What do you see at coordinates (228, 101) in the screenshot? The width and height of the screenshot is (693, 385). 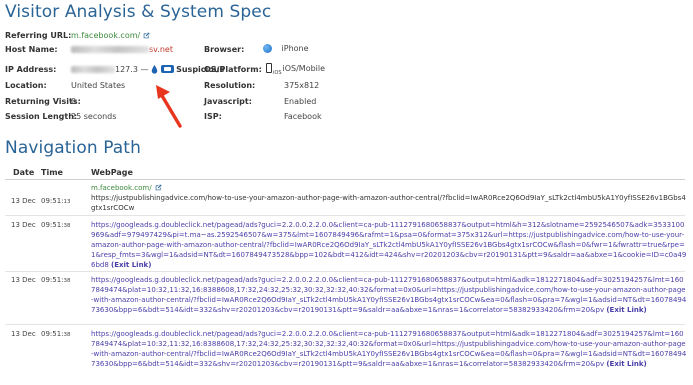 I see `javascript-label: Javascript:` at bounding box center [228, 101].